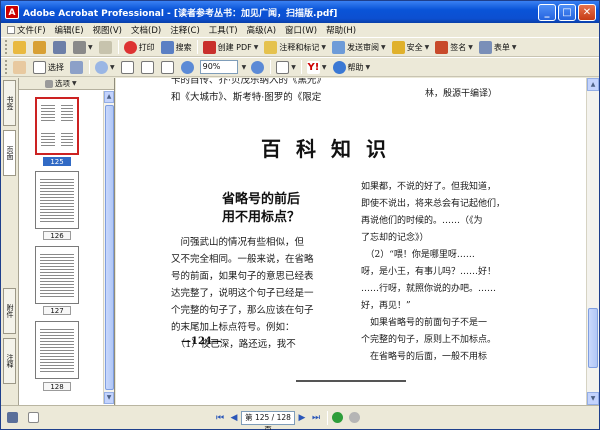  What do you see at coordinates (148, 67) in the screenshot?
I see `fit-page-button` at bounding box center [148, 67].